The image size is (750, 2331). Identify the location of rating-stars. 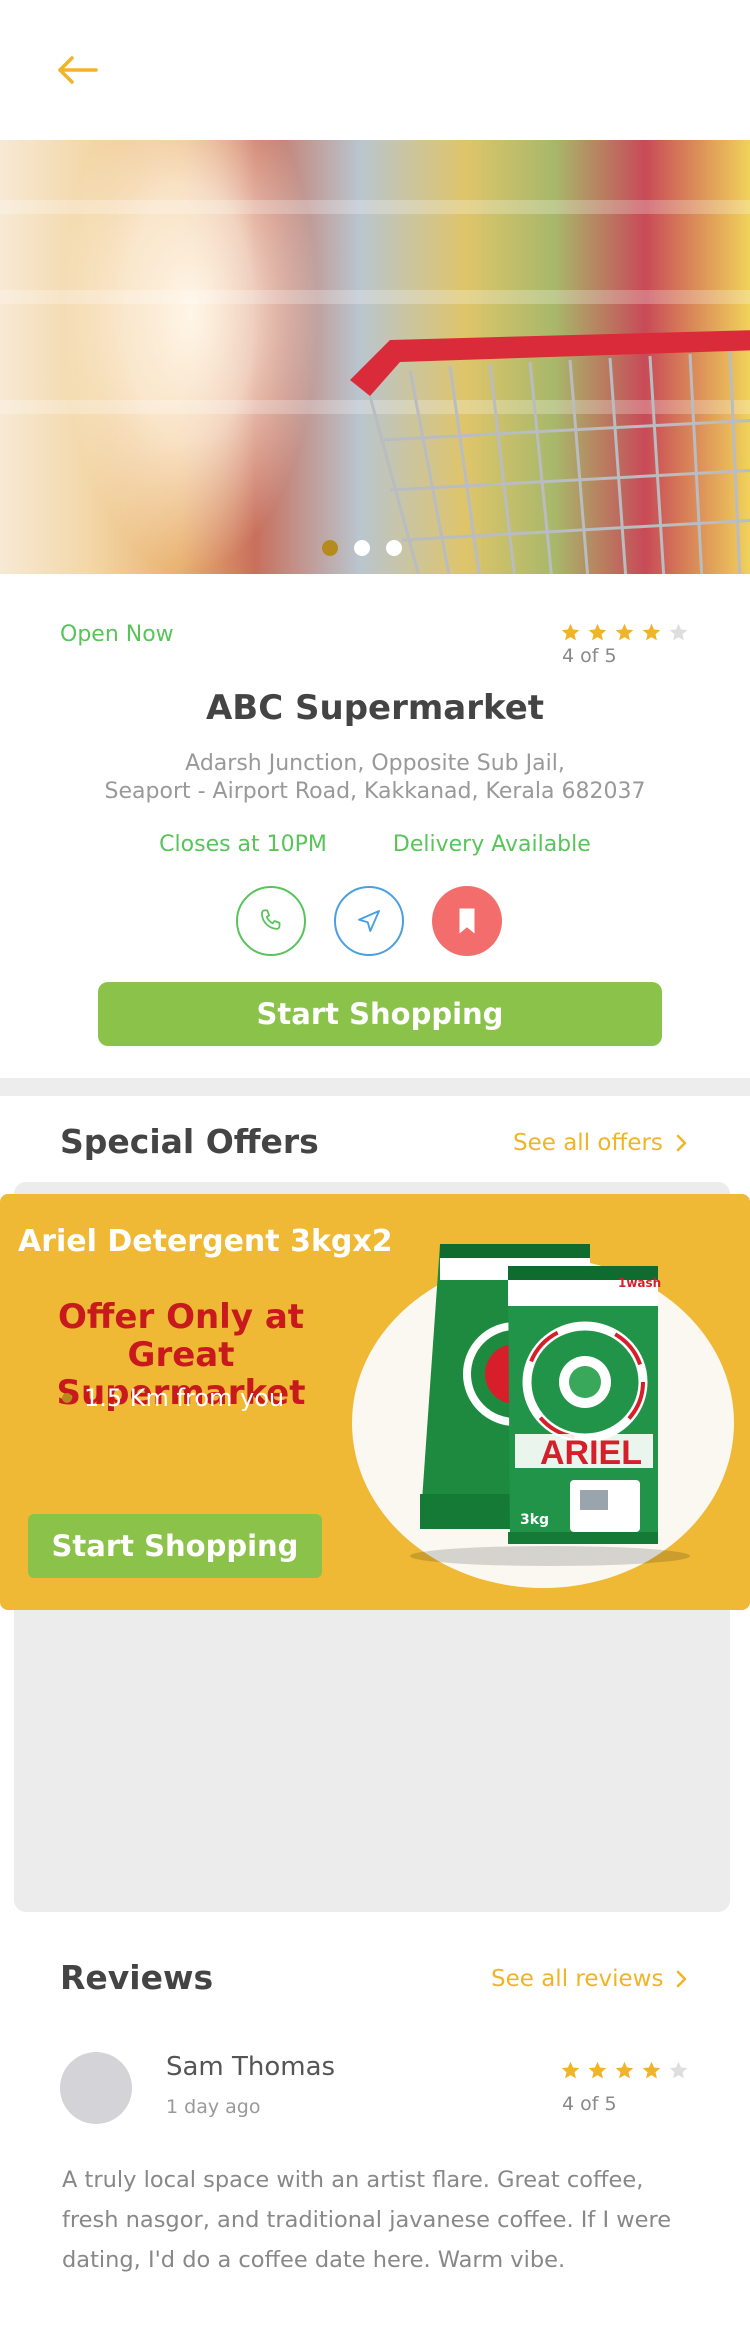
(625, 632).